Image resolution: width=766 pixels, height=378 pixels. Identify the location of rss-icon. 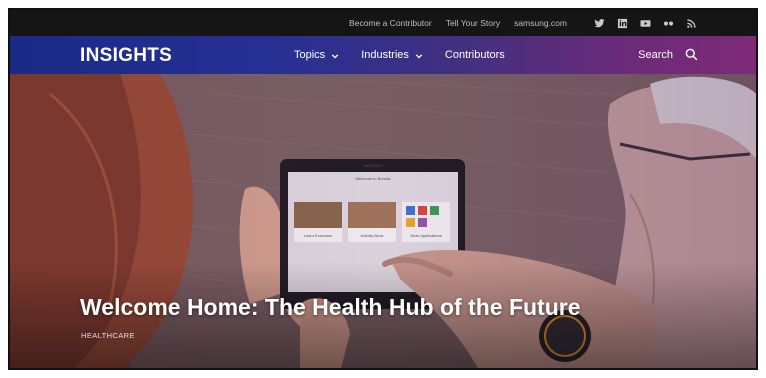
(691, 23).